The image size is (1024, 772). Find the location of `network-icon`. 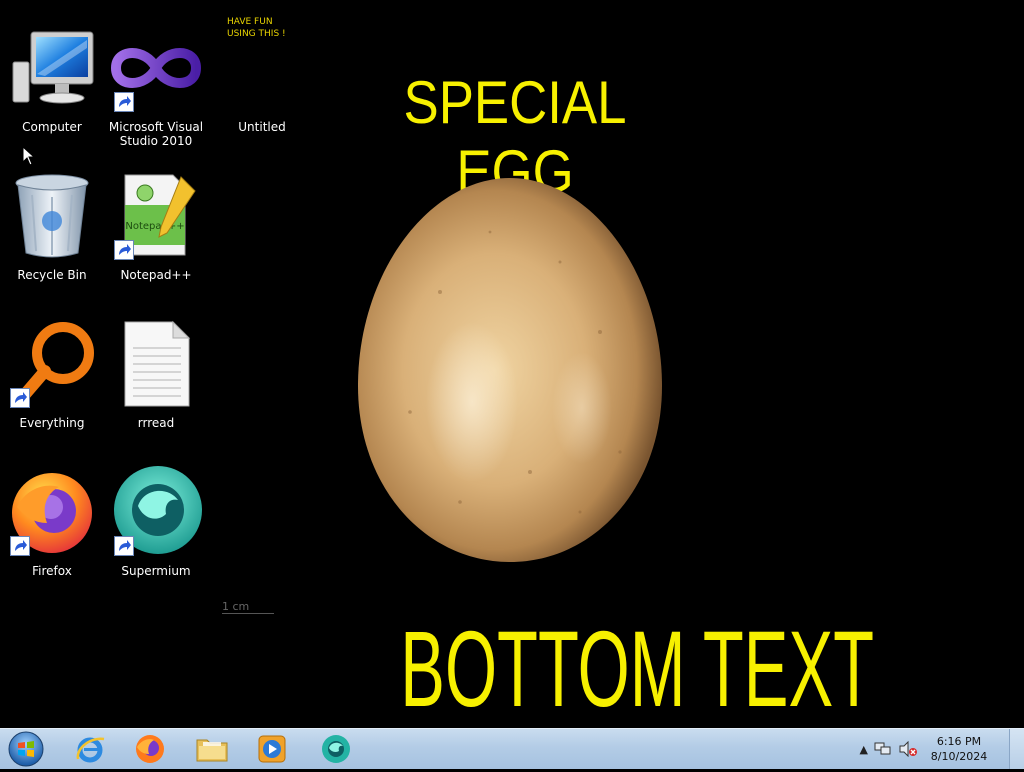

network-icon is located at coordinates (883, 749).